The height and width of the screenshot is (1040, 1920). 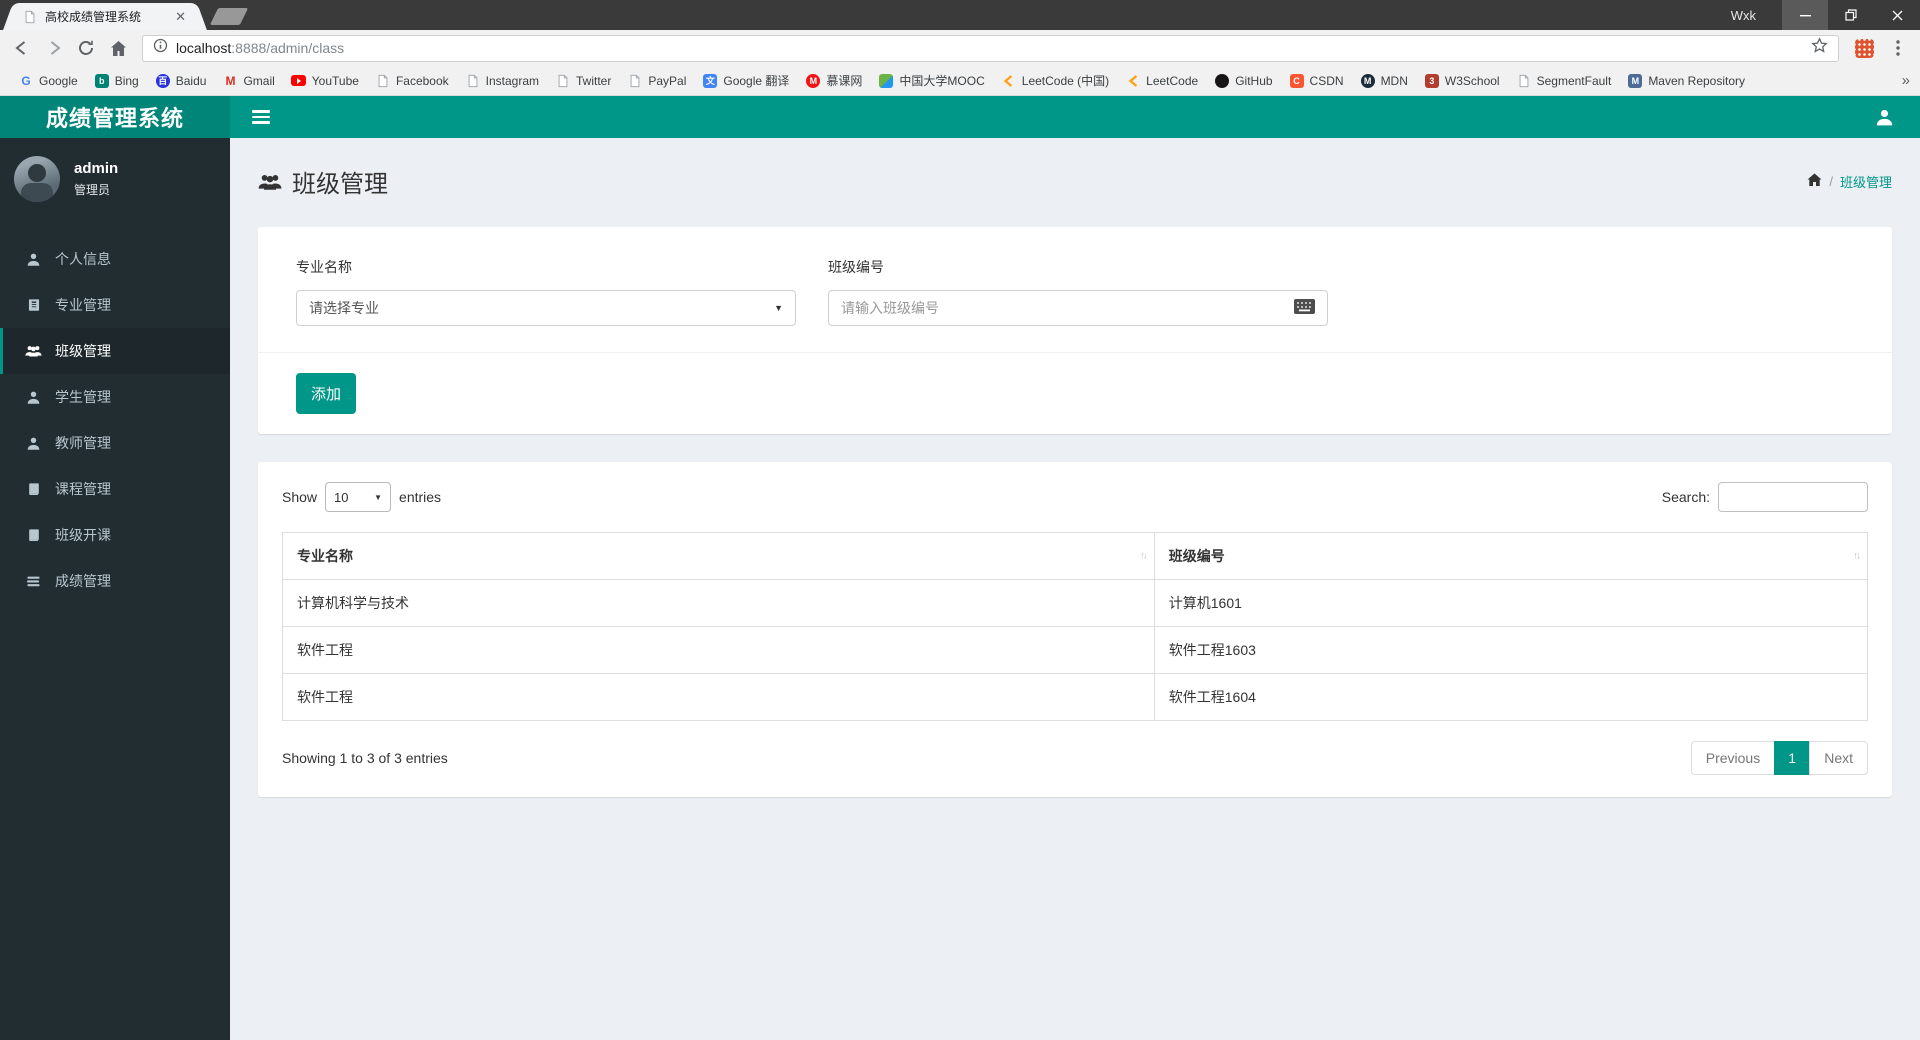 What do you see at coordinates (1133, 81) in the screenshot?
I see `leetcode-favicon-icon` at bounding box center [1133, 81].